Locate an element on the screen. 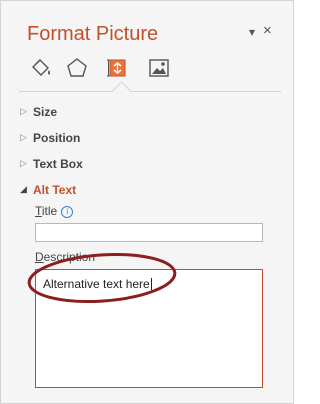 Image resolution: width=320 pixels, height=404 pixels. title-label-accesskey: T is located at coordinates (38, 211).